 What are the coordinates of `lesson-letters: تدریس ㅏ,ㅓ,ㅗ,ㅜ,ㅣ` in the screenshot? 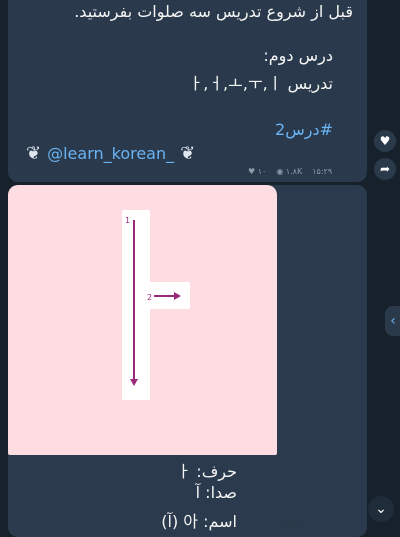 It's located at (260, 83).